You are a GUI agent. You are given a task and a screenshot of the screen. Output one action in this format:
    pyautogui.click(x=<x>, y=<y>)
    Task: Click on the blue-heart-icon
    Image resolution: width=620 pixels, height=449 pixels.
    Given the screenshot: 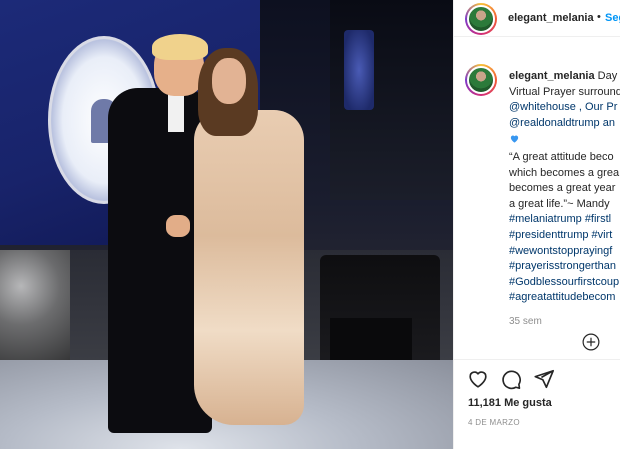 What is the action you would take?
    pyautogui.click(x=514, y=139)
    